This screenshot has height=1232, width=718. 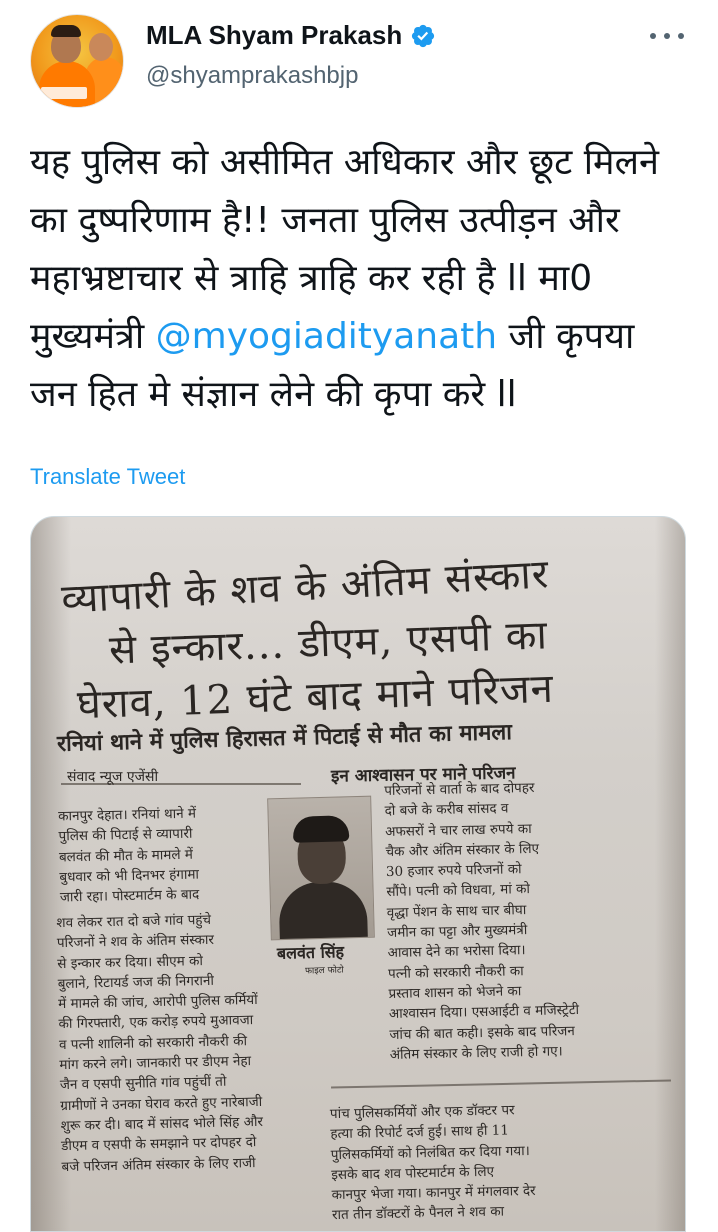 I want to click on newspaper-line: अंतिम संस्कार के लिए राजी हो गए।, so click(x=476, y=1053).